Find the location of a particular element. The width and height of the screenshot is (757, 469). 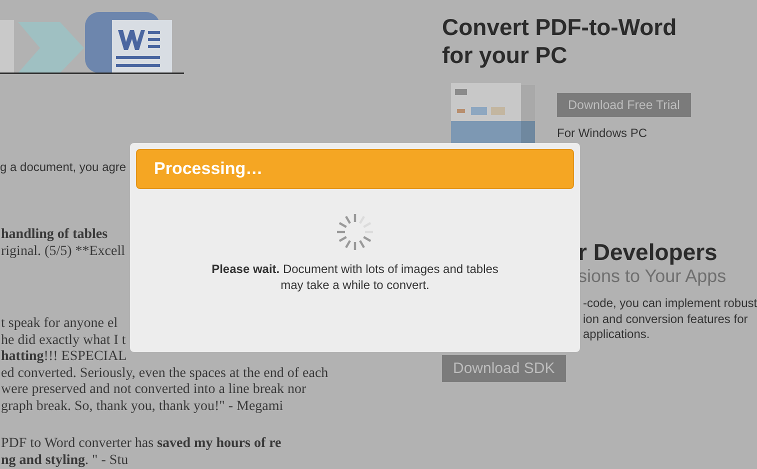

testimonial-text: t speak for anyone el is located at coordinates (59, 324).